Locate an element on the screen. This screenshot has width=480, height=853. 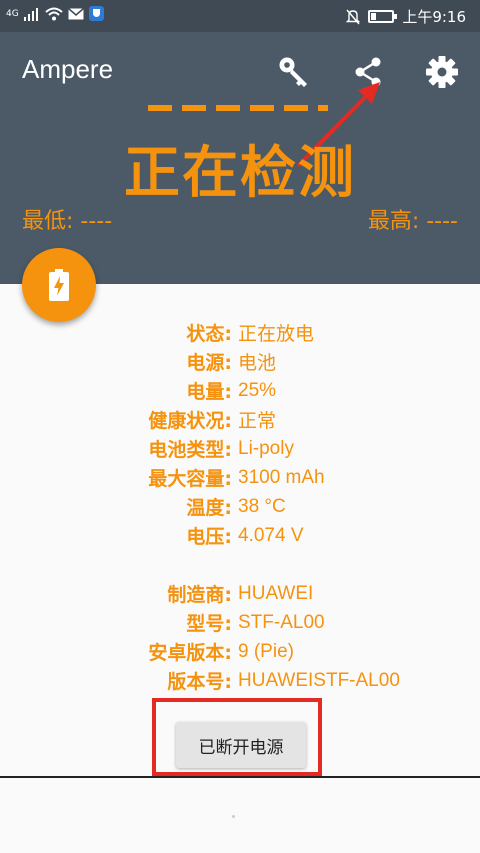
info-row-model: 型号: STF-AL00 is located at coordinates (240, 622).